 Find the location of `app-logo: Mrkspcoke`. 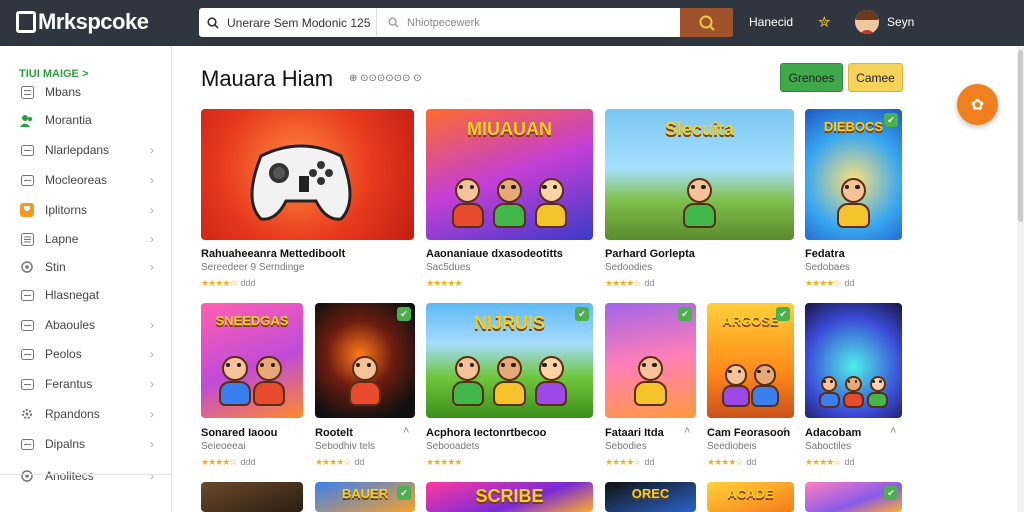

app-logo: Mrkspcoke is located at coordinates (82, 22).